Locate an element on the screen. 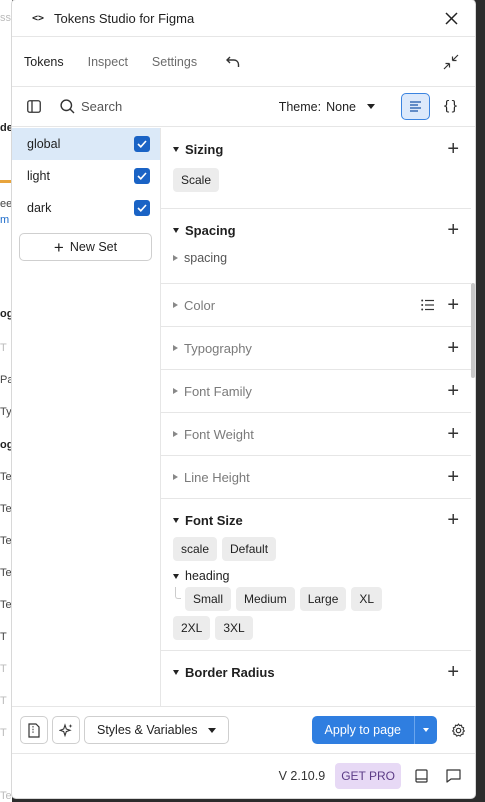 The height and width of the screenshot is (802, 485). section-toggle: Border Radius is located at coordinates (224, 672).